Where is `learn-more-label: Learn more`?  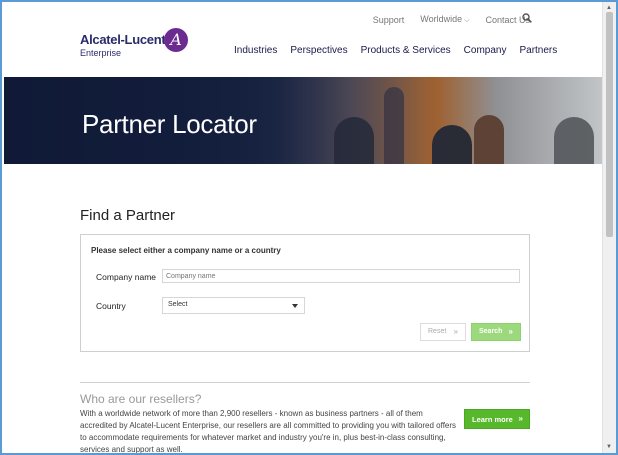
learn-more-label: Learn more is located at coordinates (492, 419).